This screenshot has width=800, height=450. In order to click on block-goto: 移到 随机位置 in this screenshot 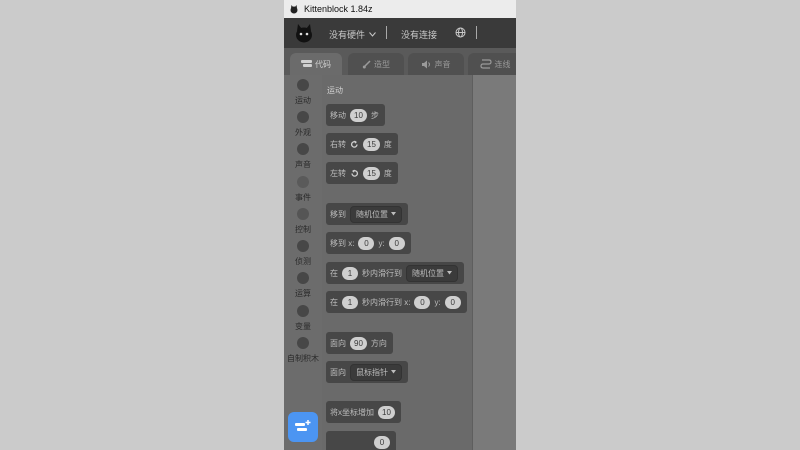, I will do `click(367, 214)`.